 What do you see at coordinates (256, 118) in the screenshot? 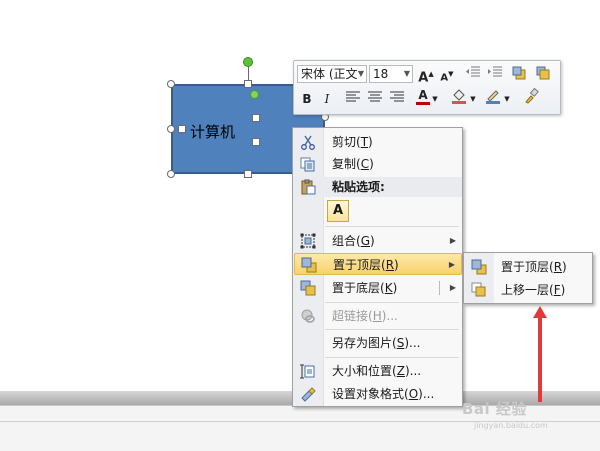
I see `resize-handle-inner` at bounding box center [256, 118].